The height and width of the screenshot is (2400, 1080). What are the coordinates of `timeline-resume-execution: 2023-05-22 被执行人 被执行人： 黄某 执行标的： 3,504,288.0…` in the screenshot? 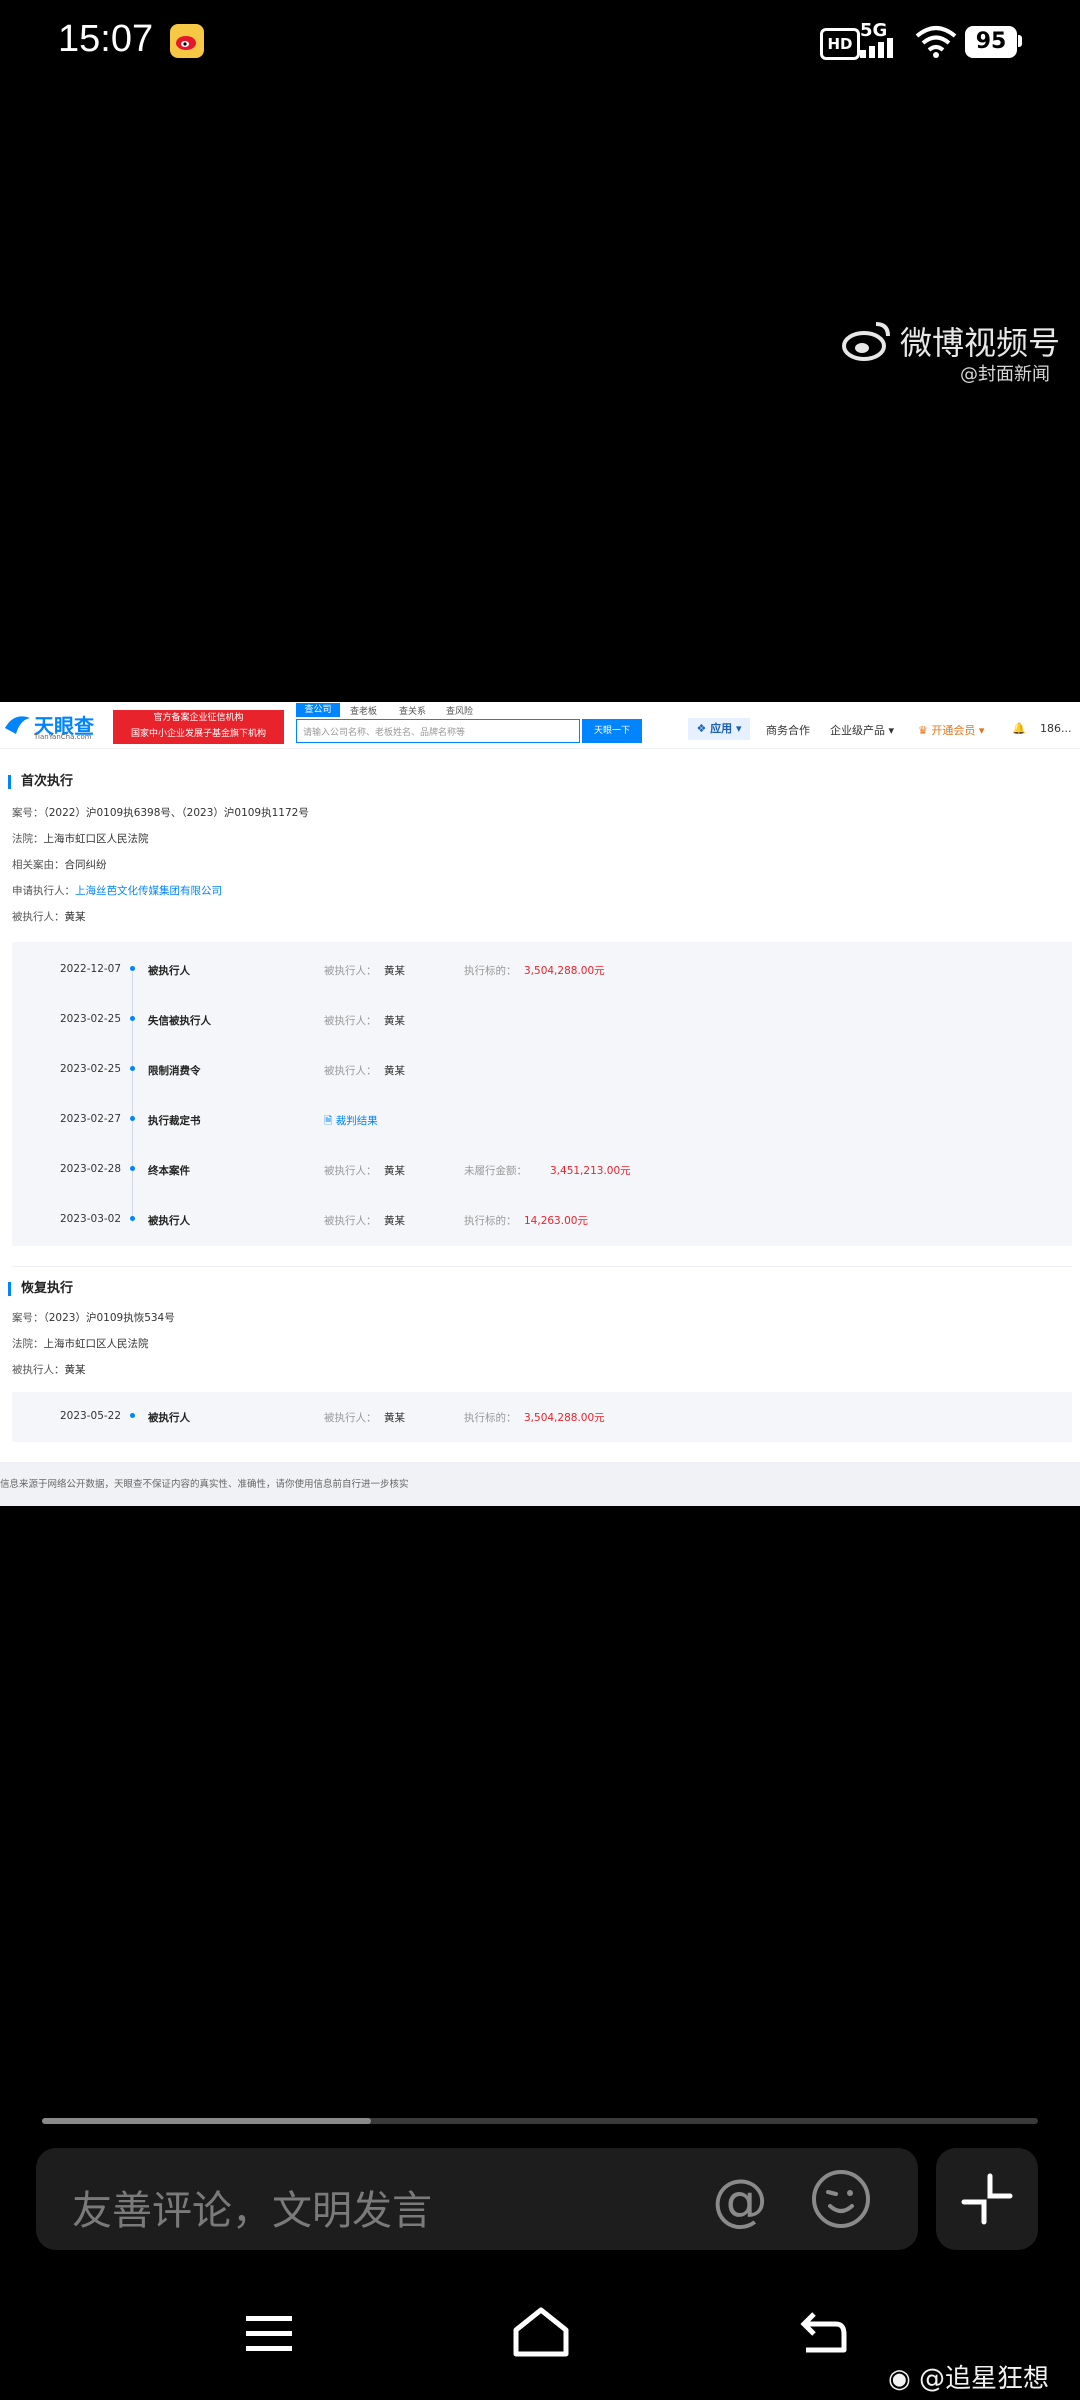 It's located at (542, 1417).